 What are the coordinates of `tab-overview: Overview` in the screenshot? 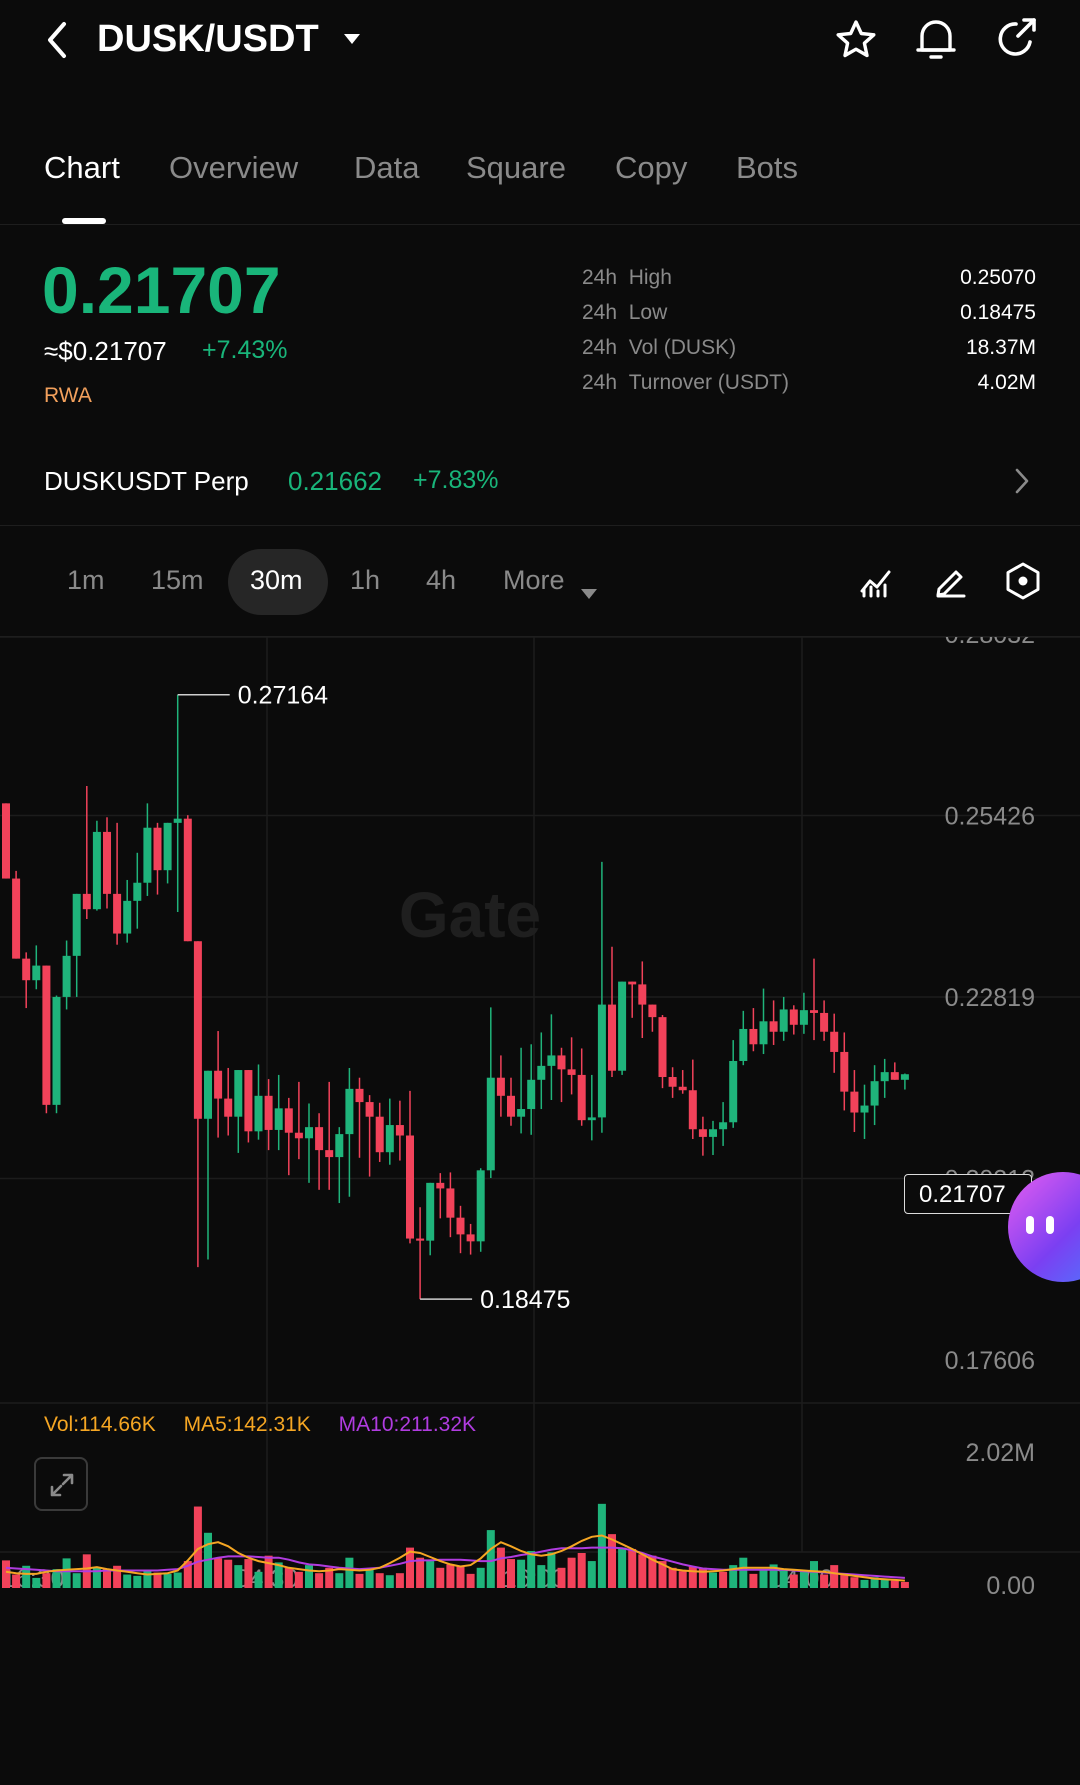 It's located at (233, 168).